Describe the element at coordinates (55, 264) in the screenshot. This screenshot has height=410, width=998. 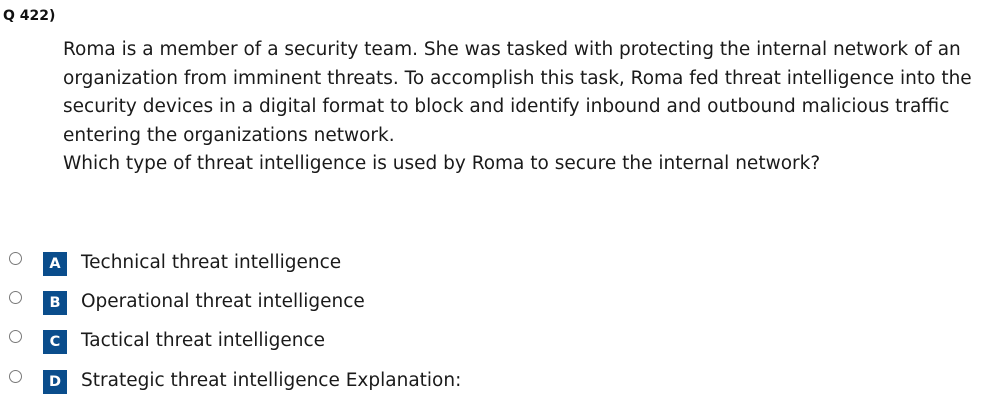
I see `option-letter-a: A` at that location.